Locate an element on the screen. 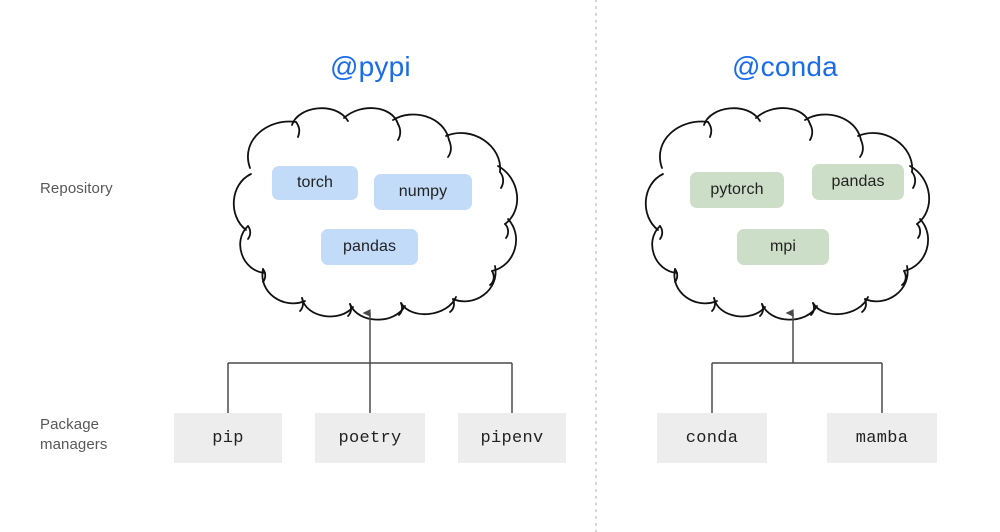 Image resolution: width=1000 pixels, height=532 pixels. package-pill-mpi: mpi is located at coordinates (783, 247).